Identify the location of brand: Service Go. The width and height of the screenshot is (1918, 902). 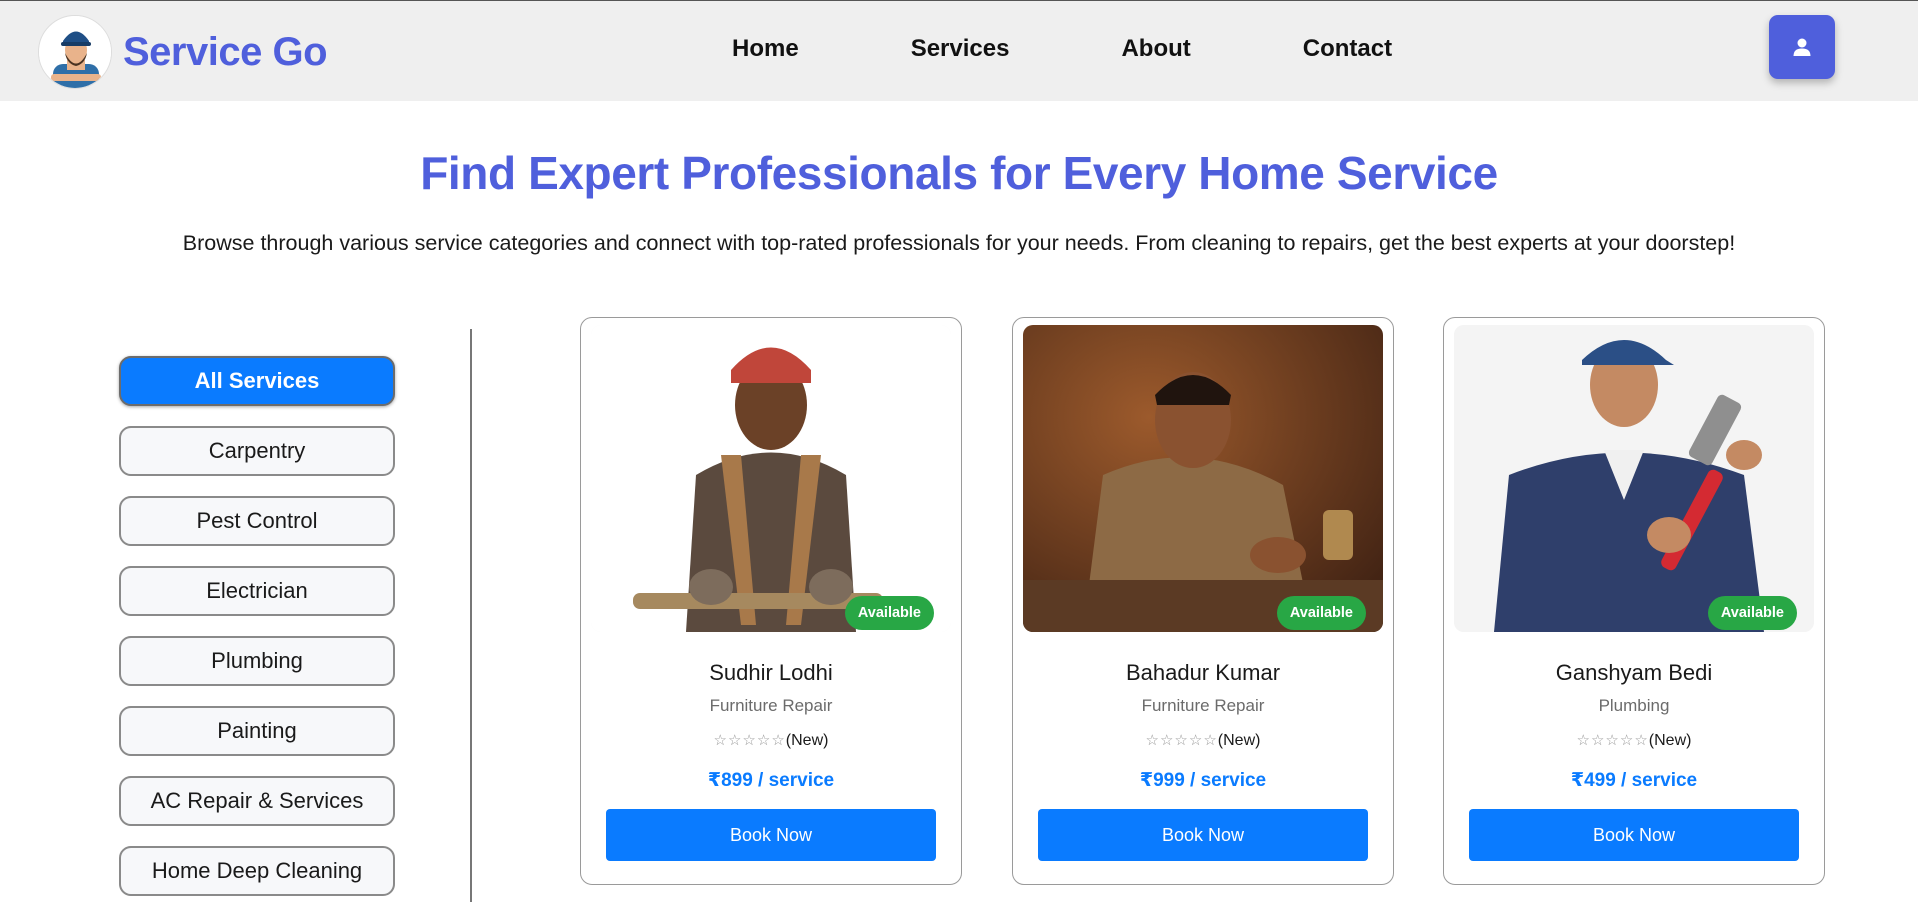
(183, 52).